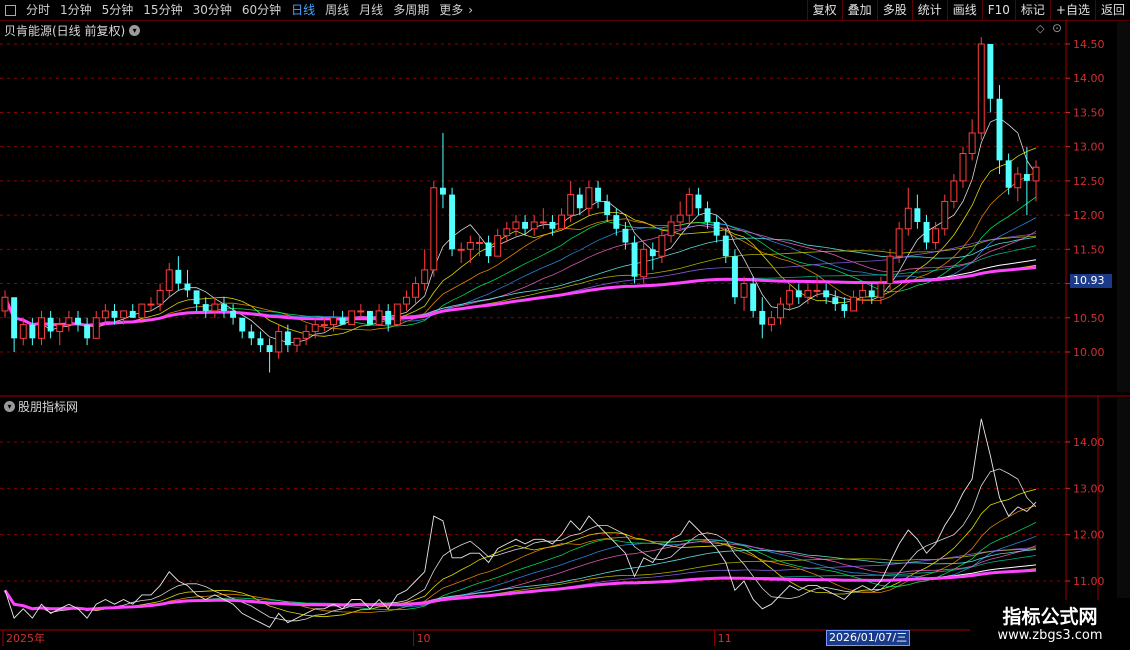 The height and width of the screenshot is (650, 1130). Describe the element at coordinates (48, 407) in the screenshot. I see `indicator-title: 股朋指标网` at that location.